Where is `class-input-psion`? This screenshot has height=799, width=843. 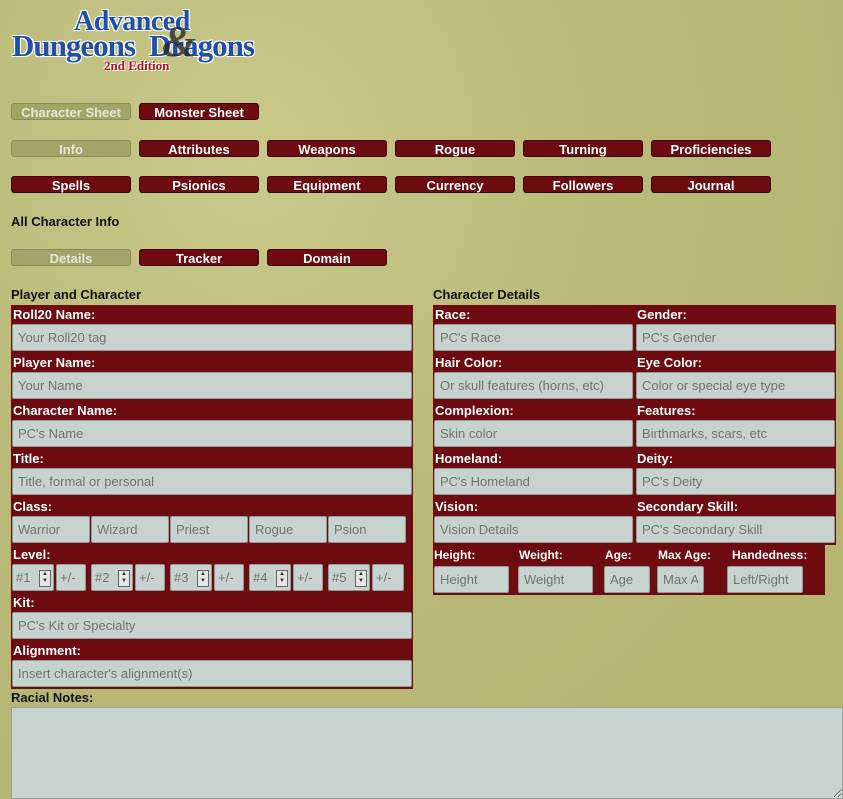
class-input-psion is located at coordinates (367, 529).